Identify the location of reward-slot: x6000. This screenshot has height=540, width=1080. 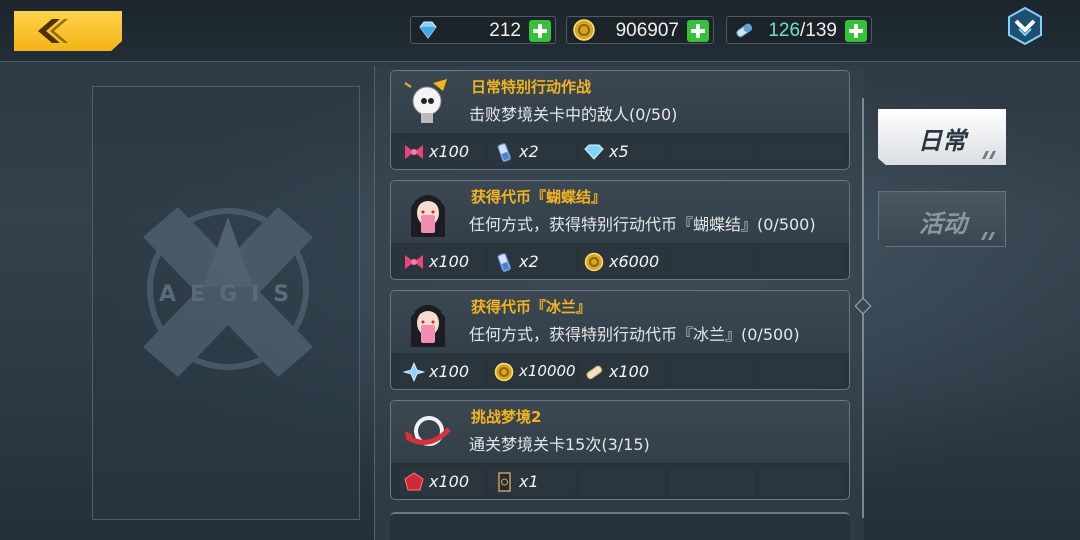
(622, 262).